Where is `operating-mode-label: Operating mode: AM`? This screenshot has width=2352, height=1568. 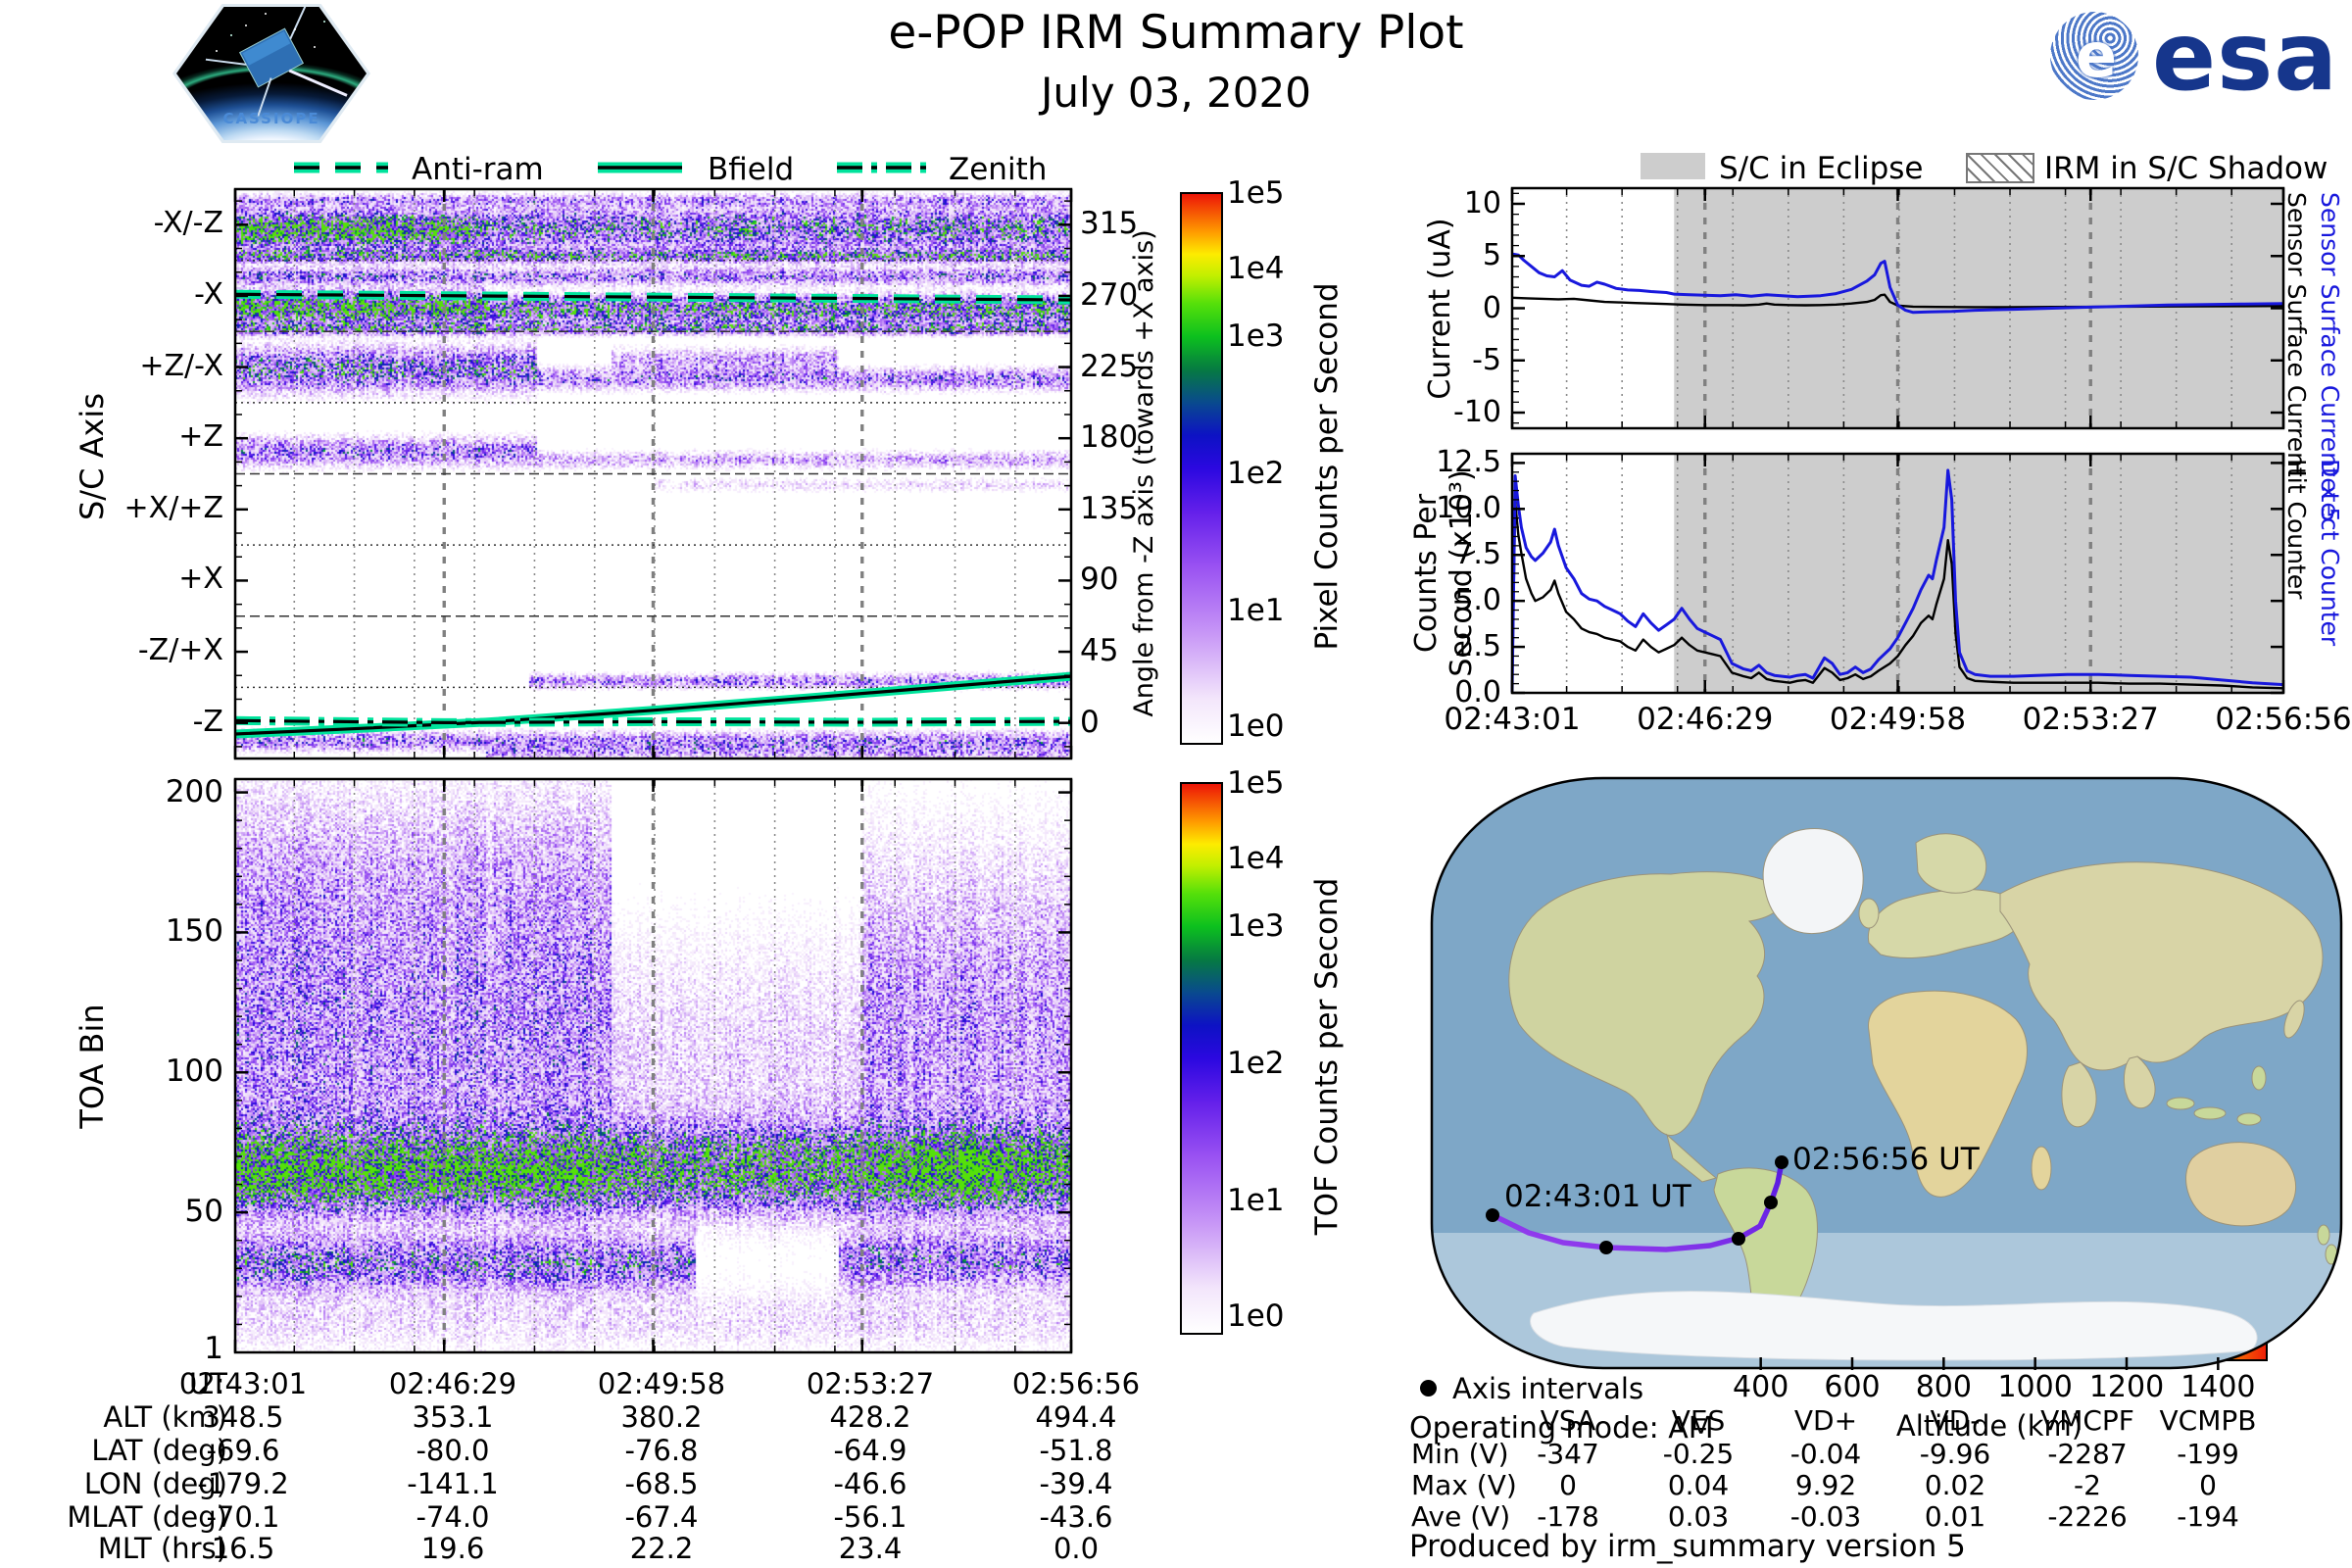 operating-mode-label: Operating mode: AM is located at coordinates (1561, 1428).